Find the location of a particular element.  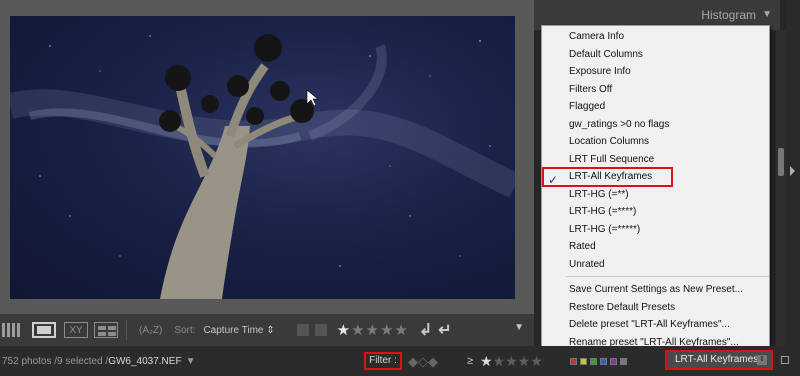

menu-item-location-columns: Location Columns is located at coordinates (609, 141).